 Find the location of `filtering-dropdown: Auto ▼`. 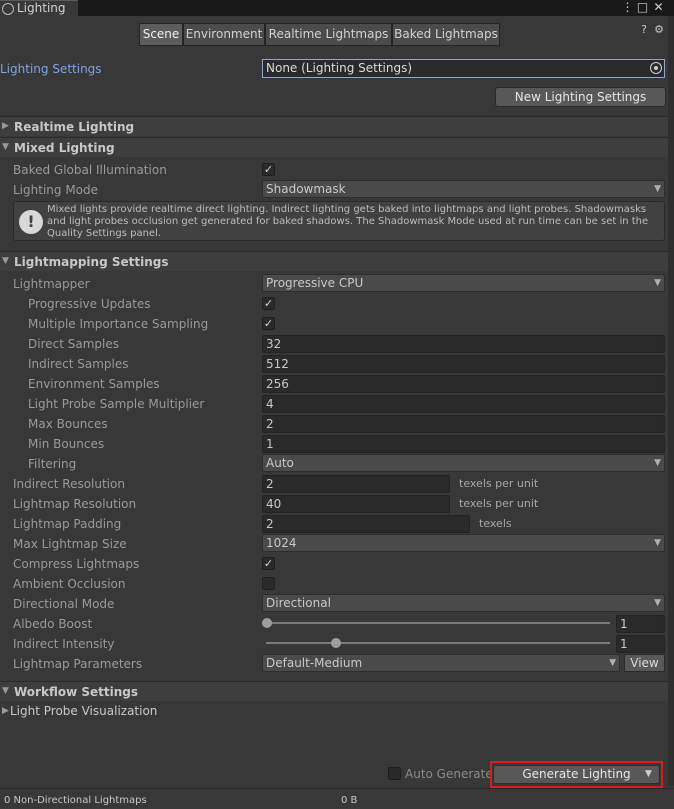

filtering-dropdown: Auto ▼ is located at coordinates (463, 463).